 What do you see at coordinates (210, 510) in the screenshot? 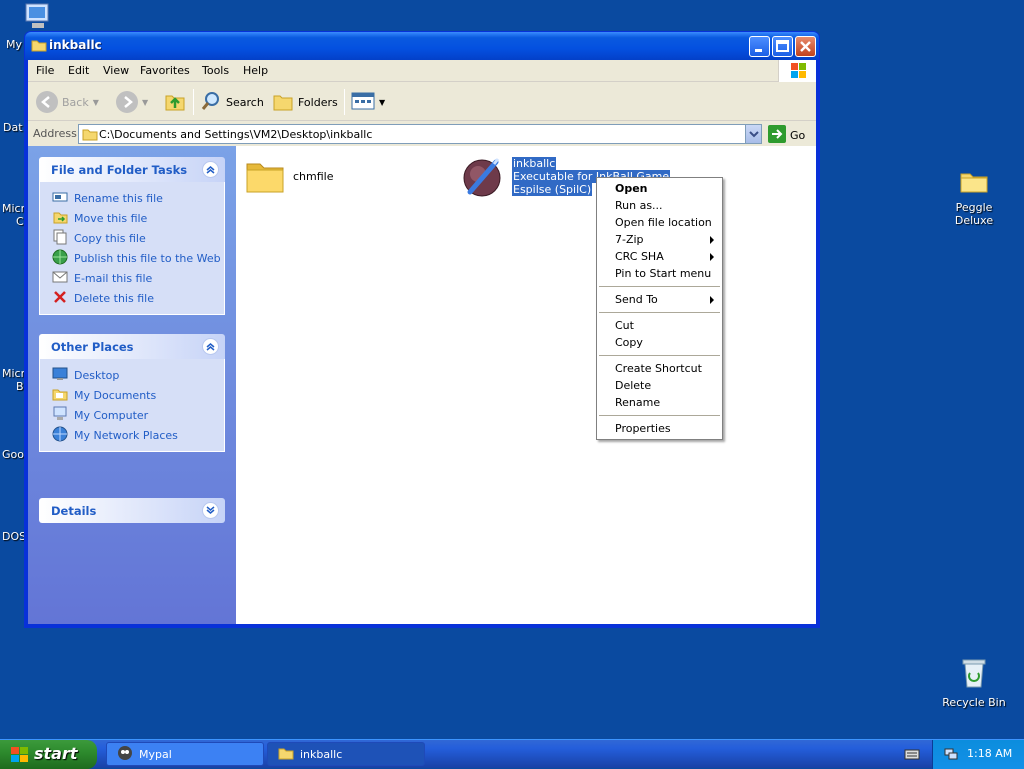
I see `expand-chevron-icon` at bounding box center [210, 510].